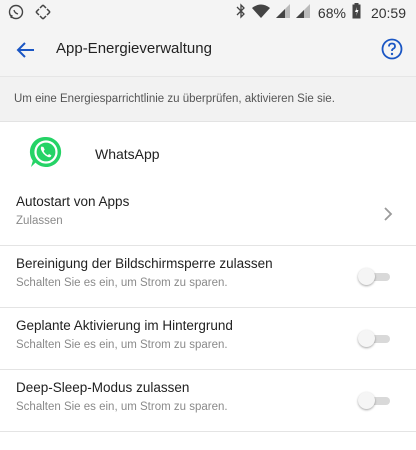  I want to click on status-bar-left, so click(30, 14).